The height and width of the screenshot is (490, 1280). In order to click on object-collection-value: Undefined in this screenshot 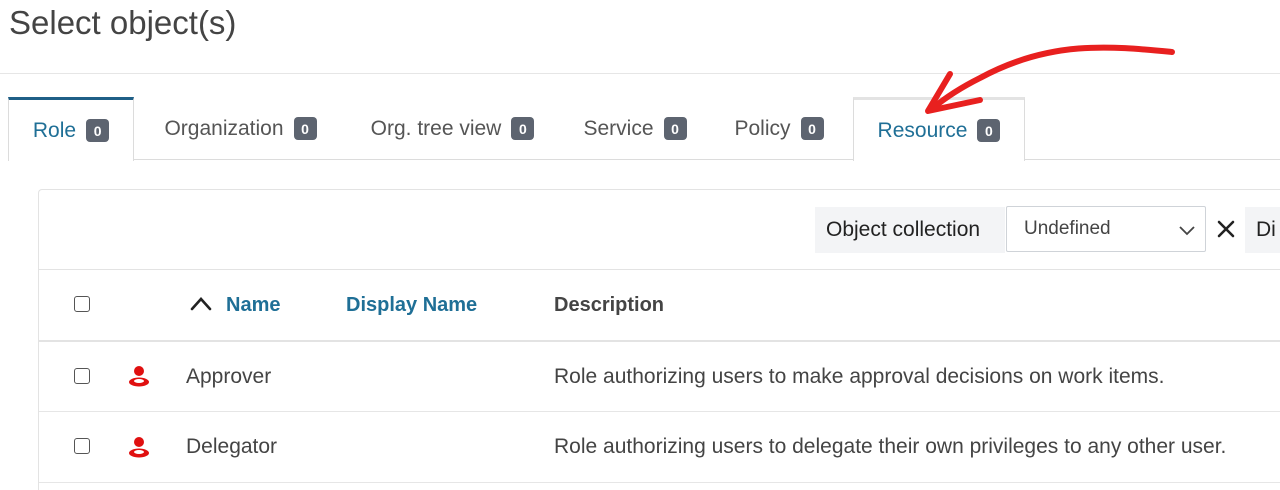, I will do `click(1067, 228)`.